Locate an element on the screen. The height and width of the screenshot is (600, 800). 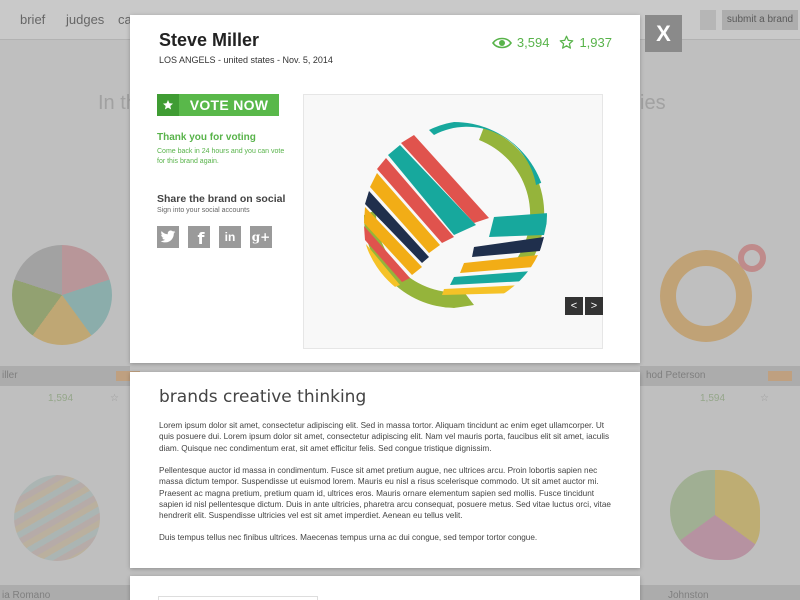
googleplus-share-button: g+ is located at coordinates (261, 237).